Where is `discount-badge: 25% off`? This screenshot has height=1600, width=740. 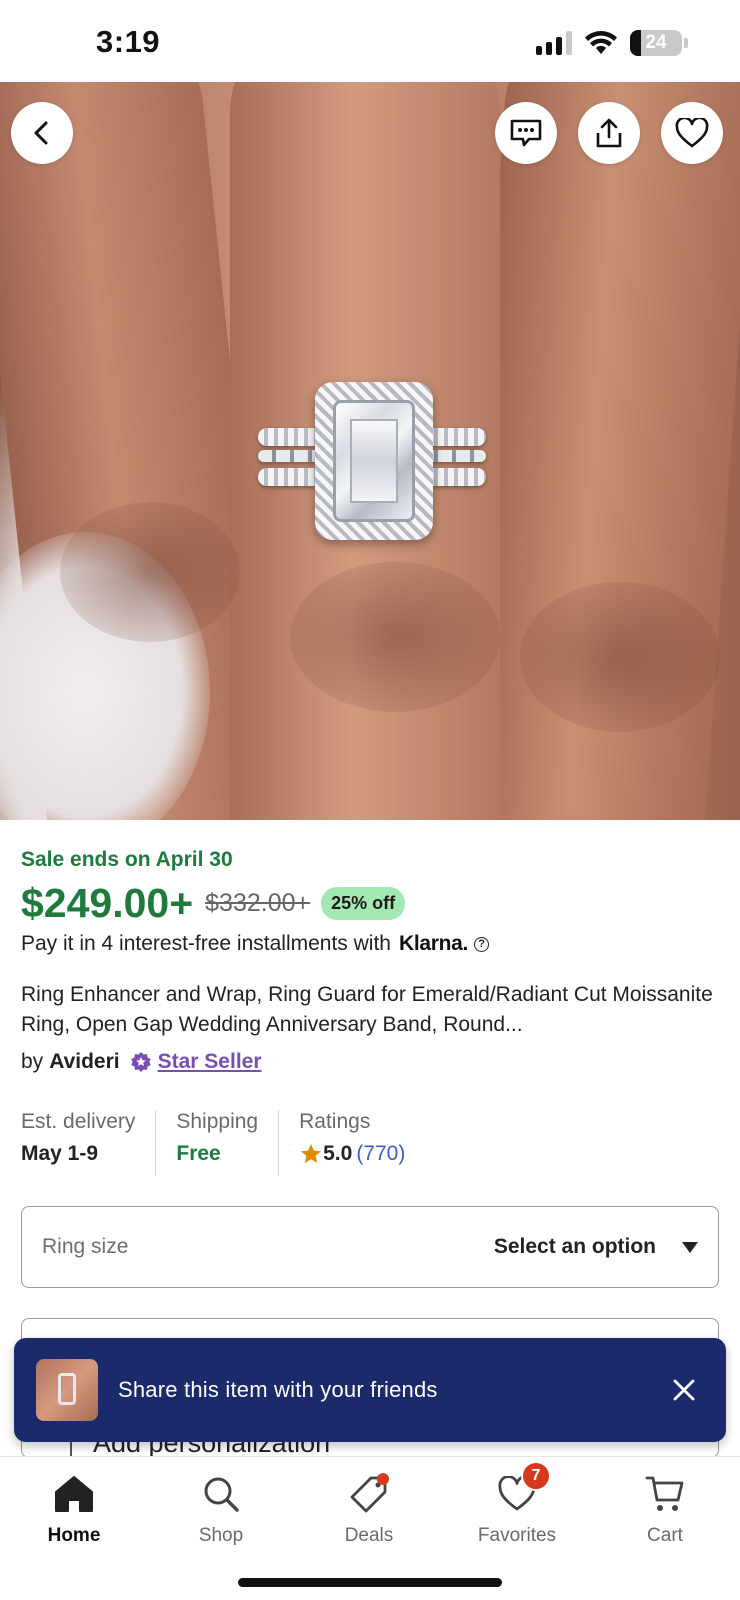 discount-badge: 25% off is located at coordinates (363, 903).